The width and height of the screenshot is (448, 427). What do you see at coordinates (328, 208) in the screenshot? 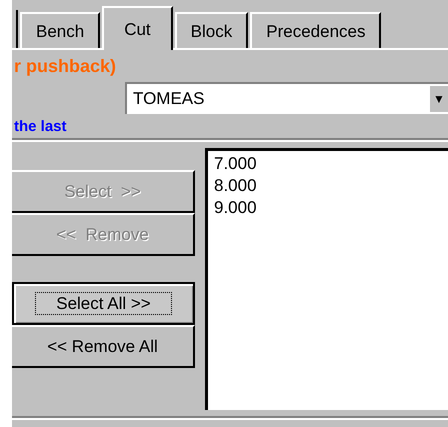
I see `list-item: 9.000` at bounding box center [328, 208].